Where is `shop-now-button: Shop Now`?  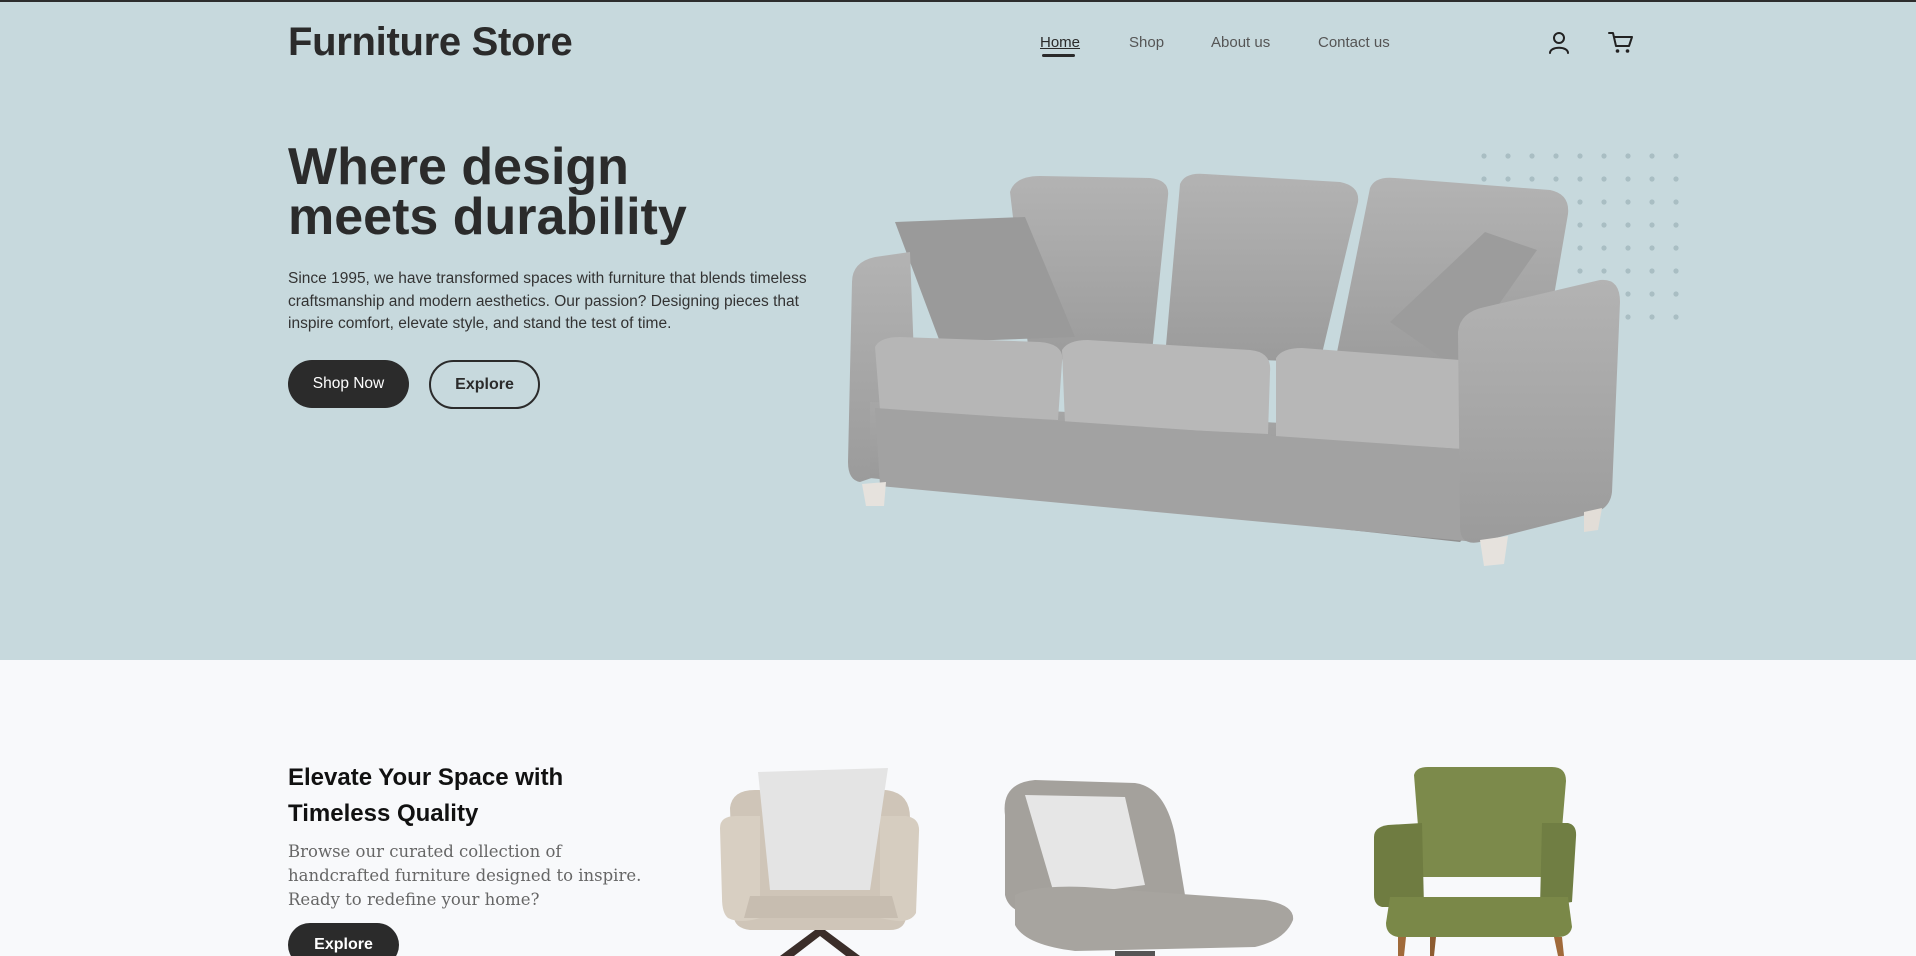
shop-now-button: Shop Now is located at coordinates (348, 384).